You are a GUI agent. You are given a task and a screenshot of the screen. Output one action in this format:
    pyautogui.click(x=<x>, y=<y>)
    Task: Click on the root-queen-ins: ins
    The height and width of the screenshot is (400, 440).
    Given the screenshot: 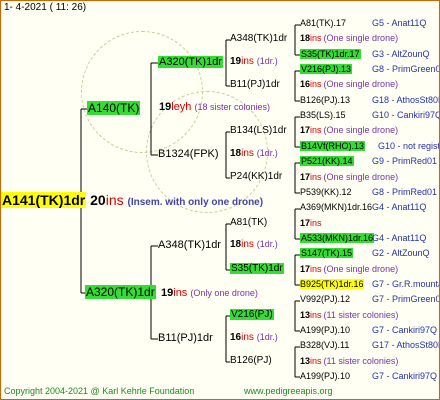 What is the action you would take?
    pyautogui.click(x=114, y=200)
    